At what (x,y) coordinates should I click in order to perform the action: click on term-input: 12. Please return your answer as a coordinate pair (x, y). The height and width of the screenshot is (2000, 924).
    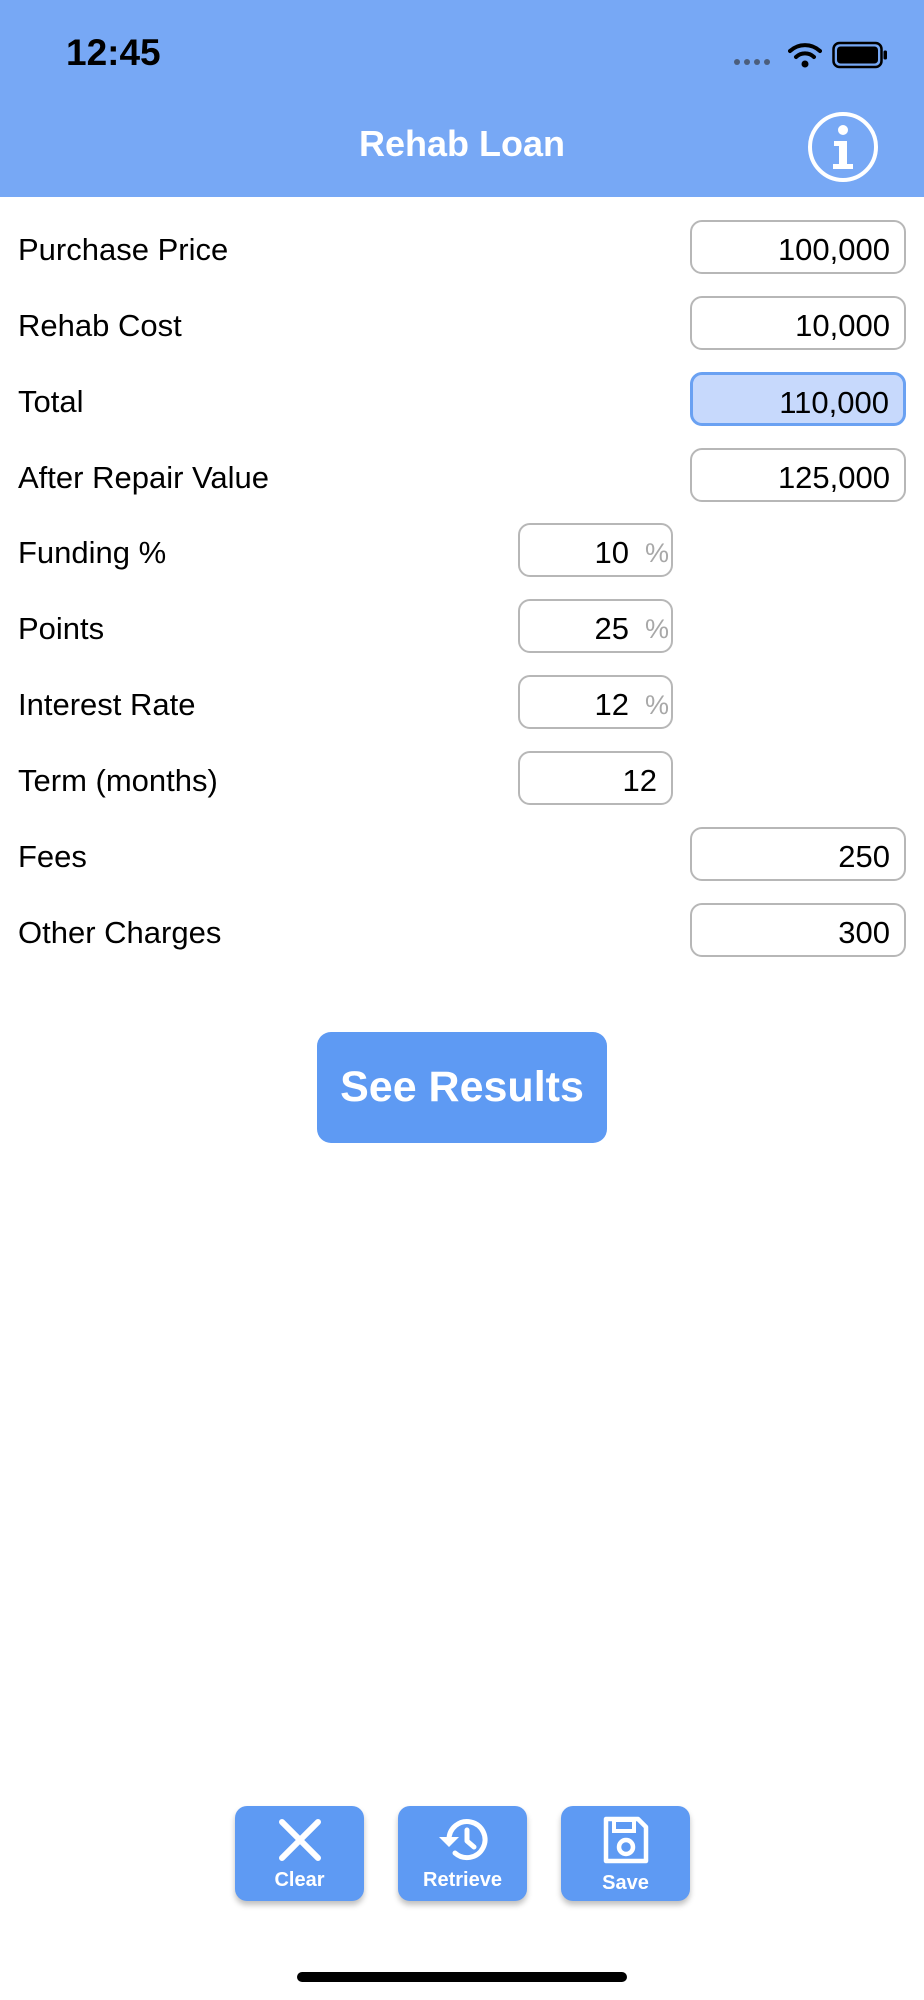
    Looking at the image, I should click on (595, 778).